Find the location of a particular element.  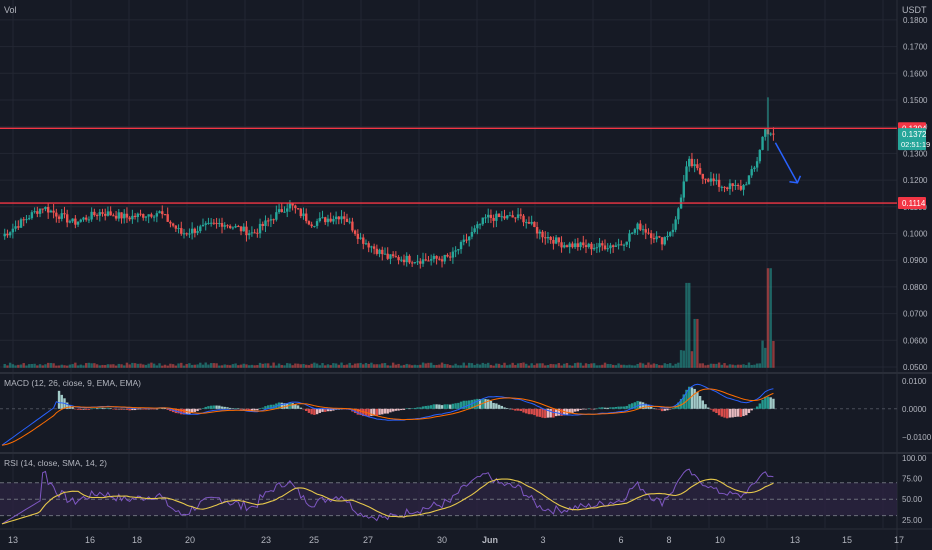

time-tick-label: 15 is located at coordinates (847, 540).